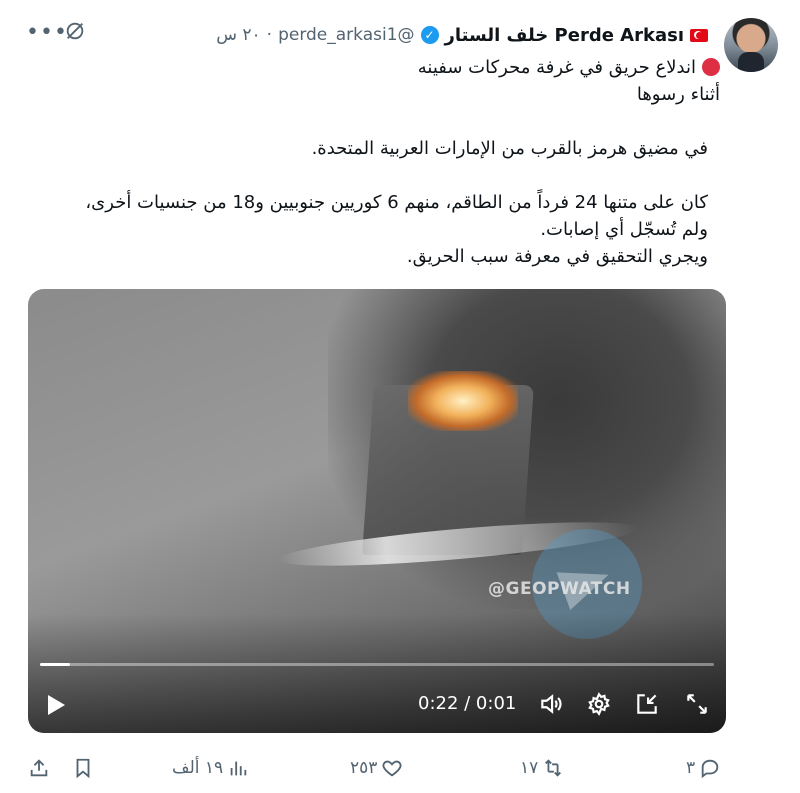  I want to click on bookmark-button, so click(83, 768).